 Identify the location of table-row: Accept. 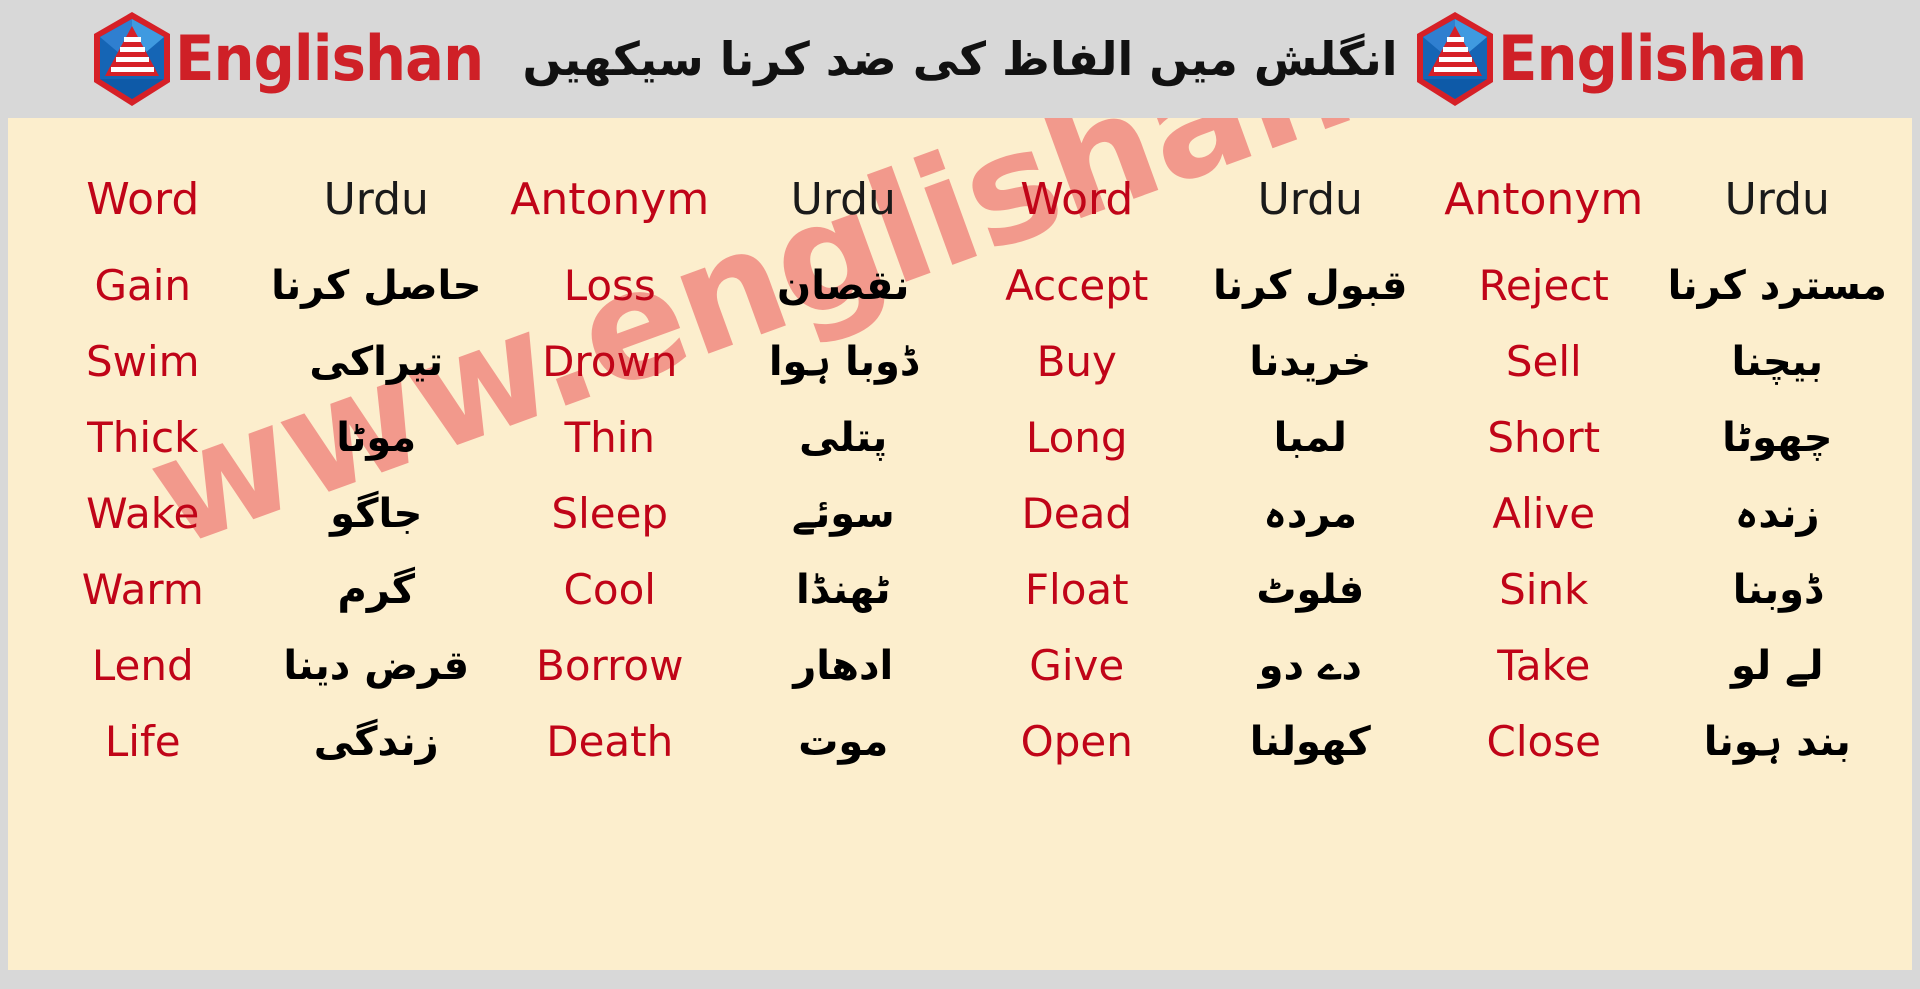
(1077, 286).